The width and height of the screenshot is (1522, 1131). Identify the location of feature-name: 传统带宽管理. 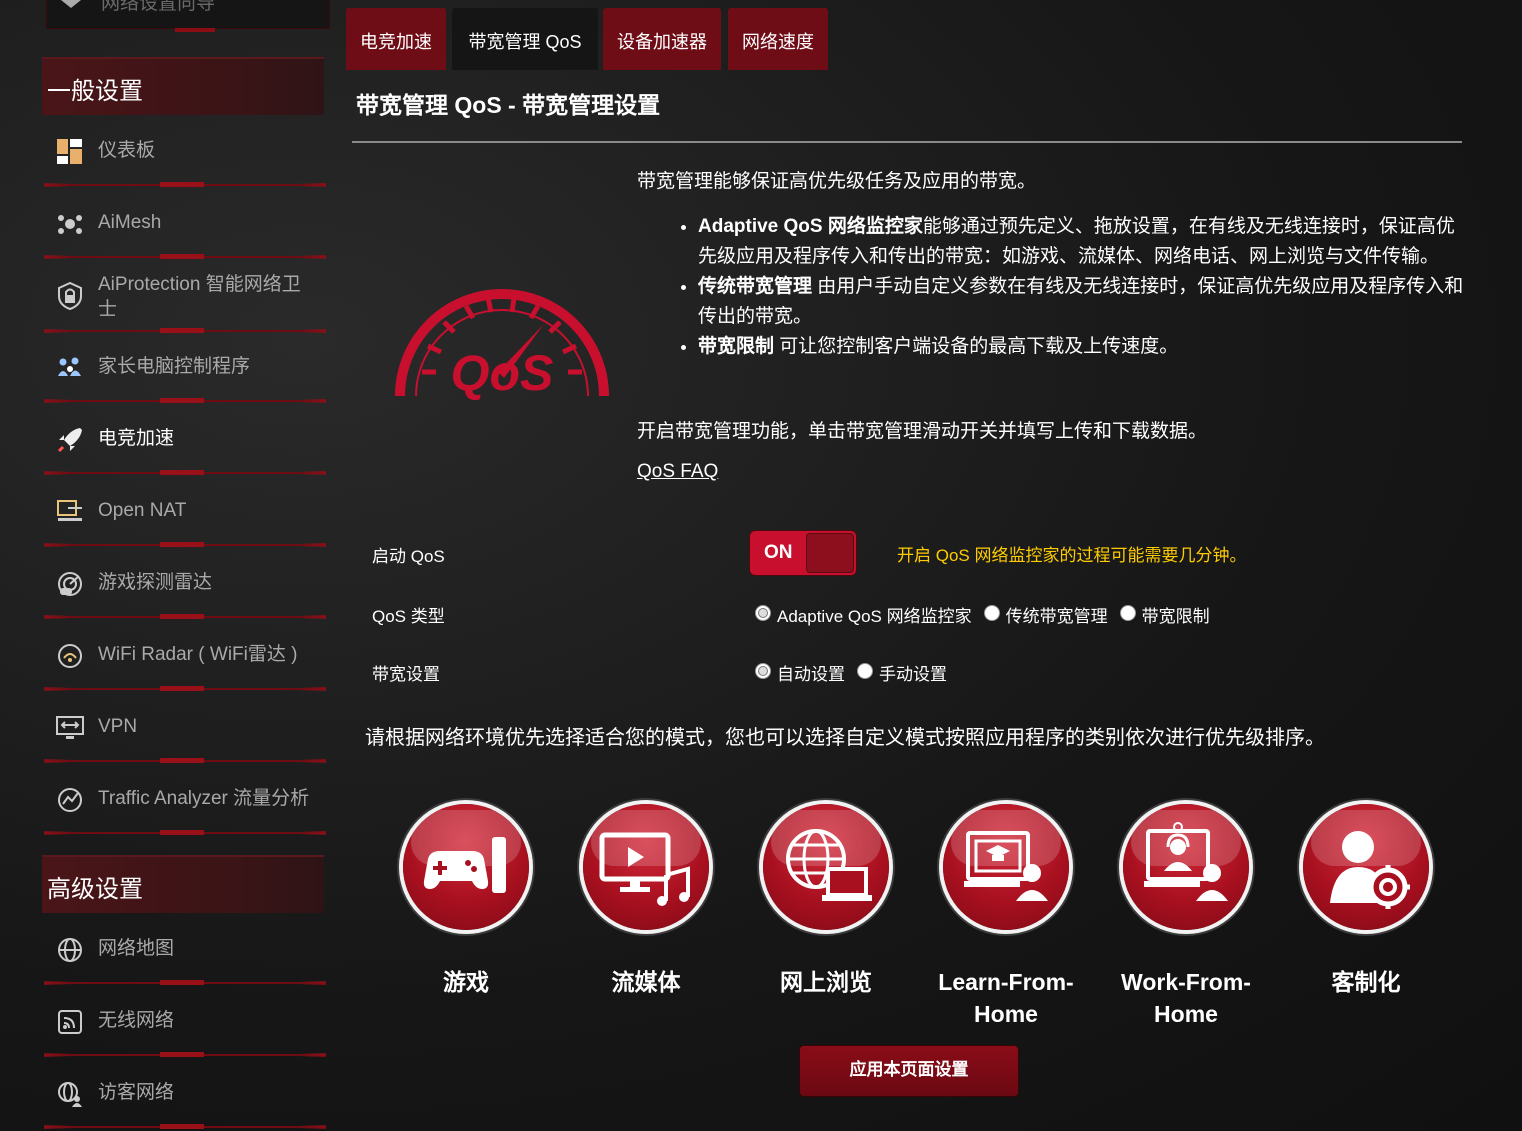
(755, 286).